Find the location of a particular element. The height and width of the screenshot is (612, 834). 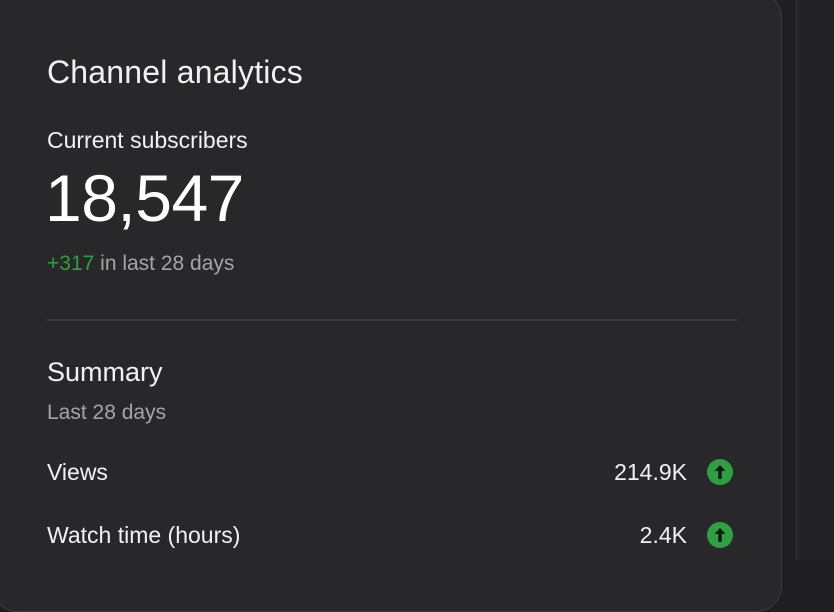

metric-value: 214.9K is located at coordinates (650, 472).